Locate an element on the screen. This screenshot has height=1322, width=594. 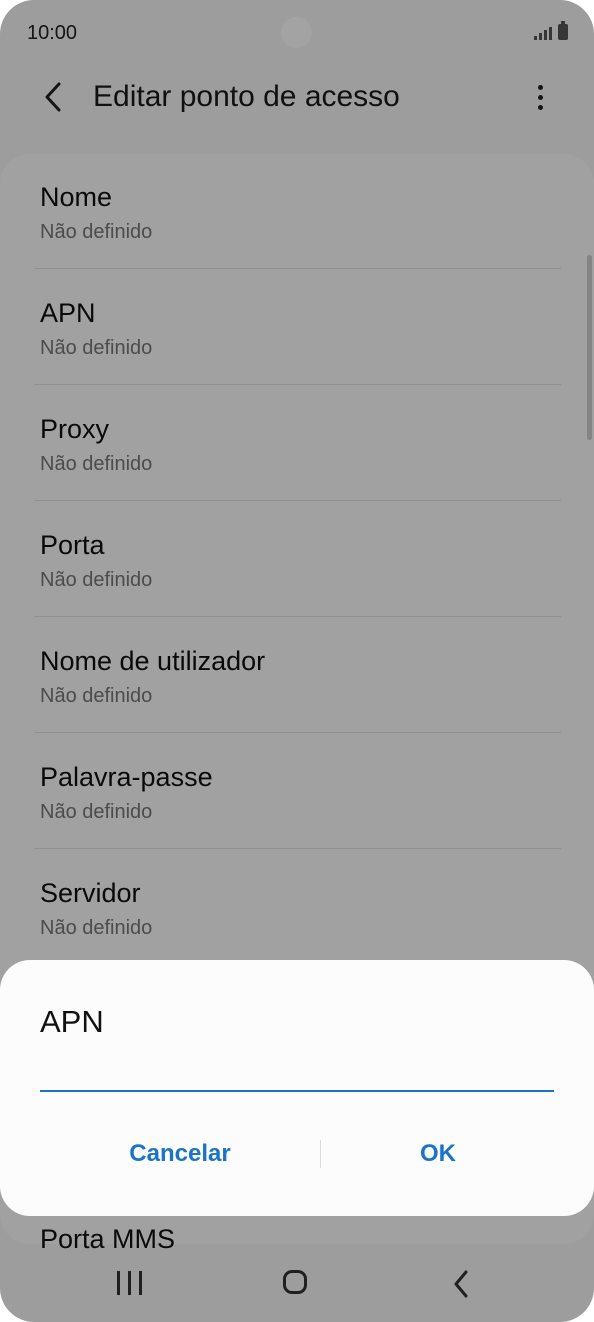
cancel-button: Cancelar is located at coordinates (180, 1154).